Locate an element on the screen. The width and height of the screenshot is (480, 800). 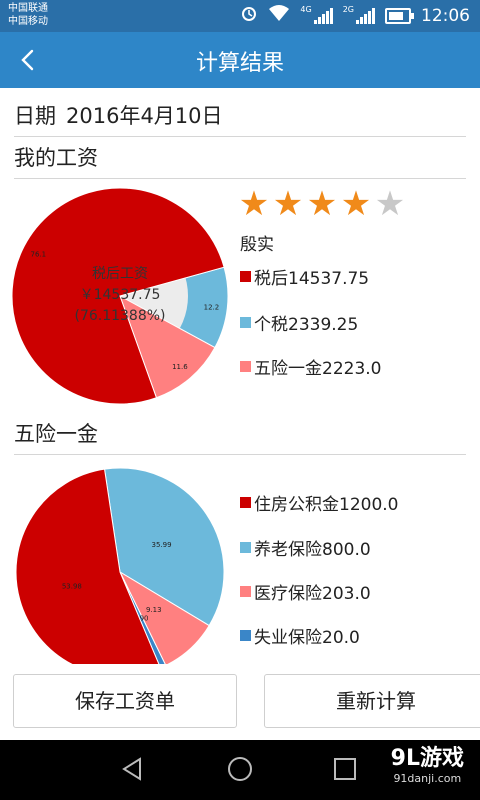
square-recent-icon is located at coordinates (345, 769).